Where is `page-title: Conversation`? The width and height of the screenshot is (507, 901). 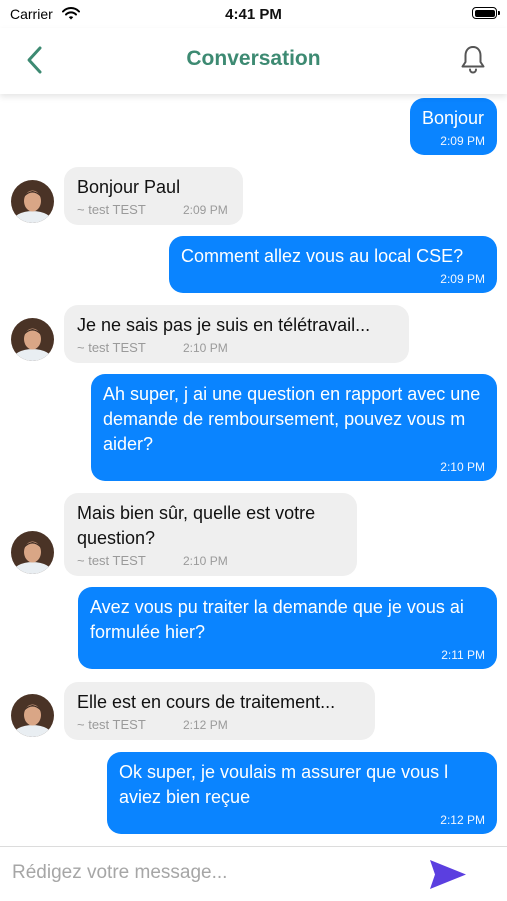 page-title: Conversation is located at coordinates (253, 58).